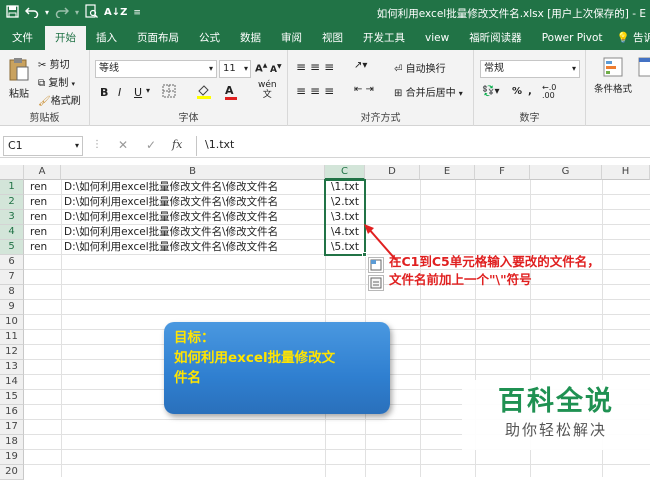 The width and height of the screenshot is (650, 480). I want to click on bold-button: B, so click(104, 92).